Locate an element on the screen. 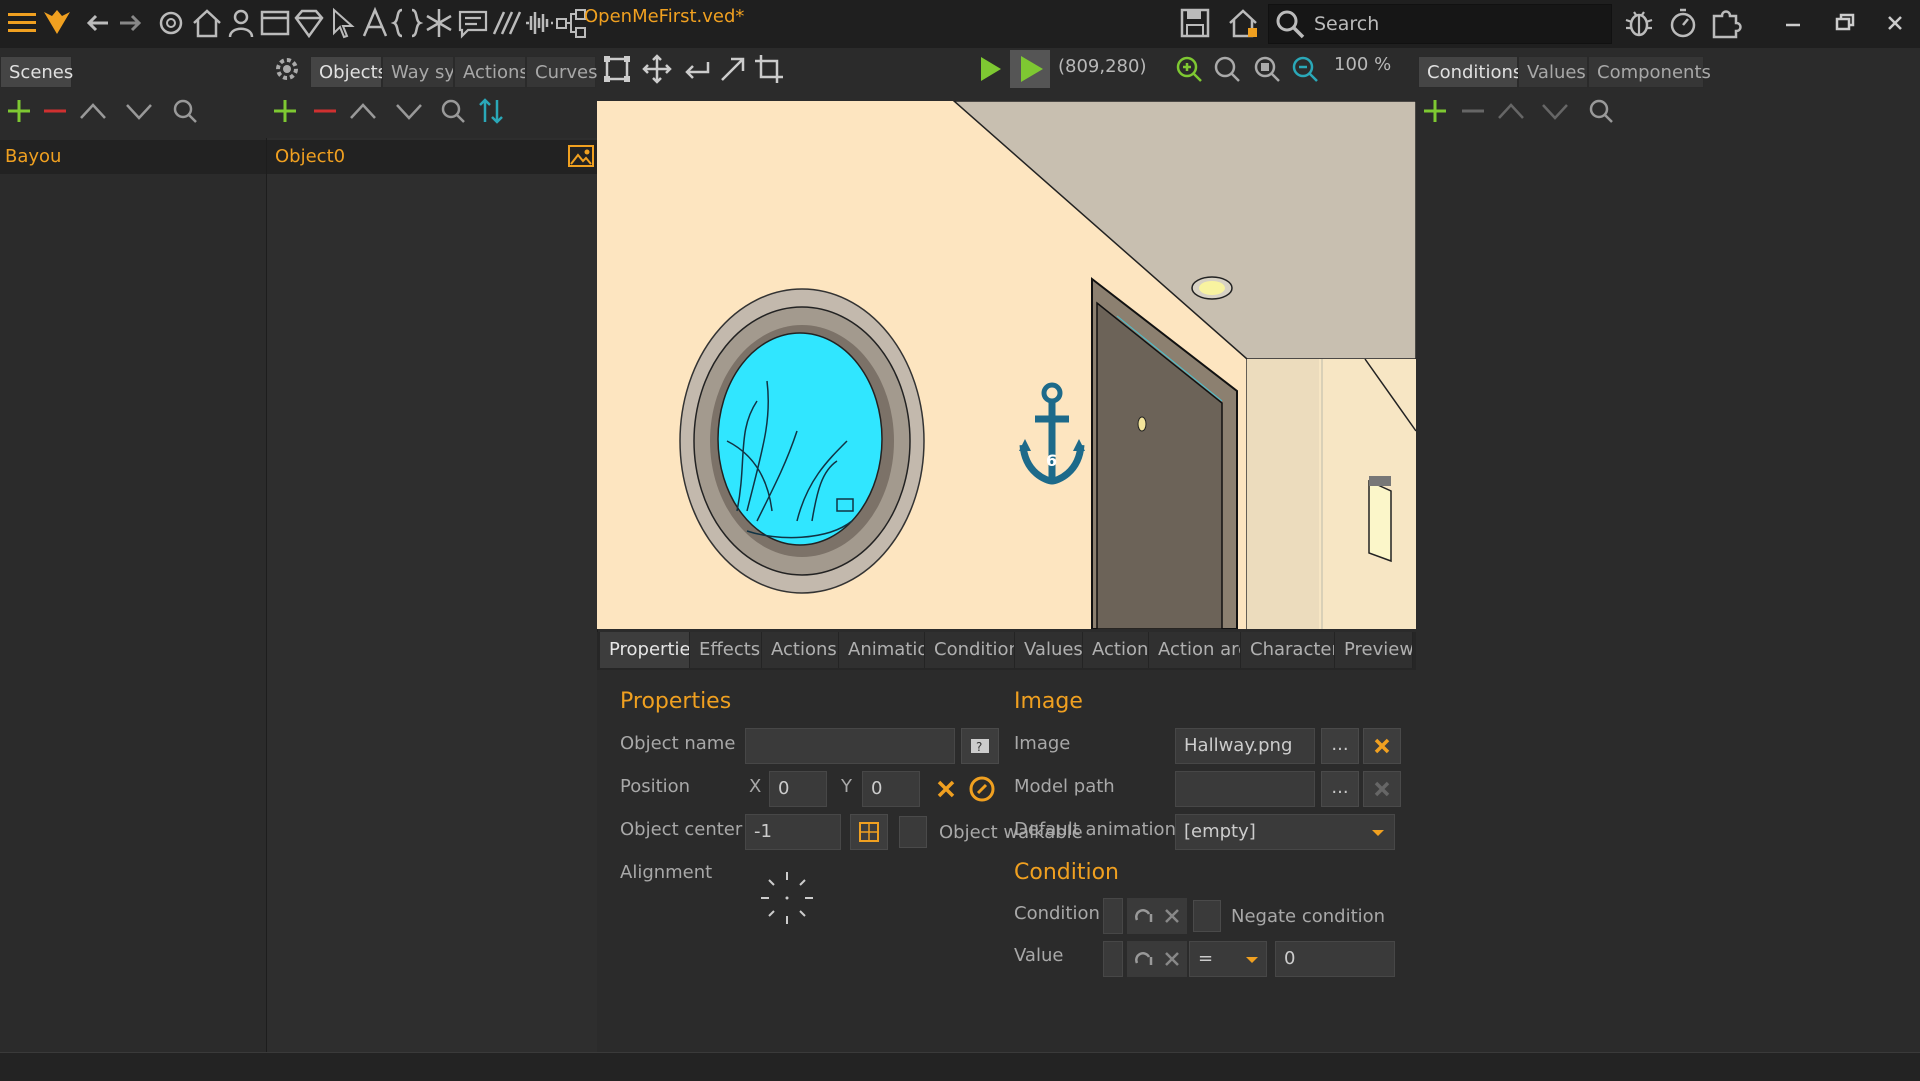 The width and height of the screenshot is (1920, 1081). clear-value-icon is located at coordinates (1172, 959).